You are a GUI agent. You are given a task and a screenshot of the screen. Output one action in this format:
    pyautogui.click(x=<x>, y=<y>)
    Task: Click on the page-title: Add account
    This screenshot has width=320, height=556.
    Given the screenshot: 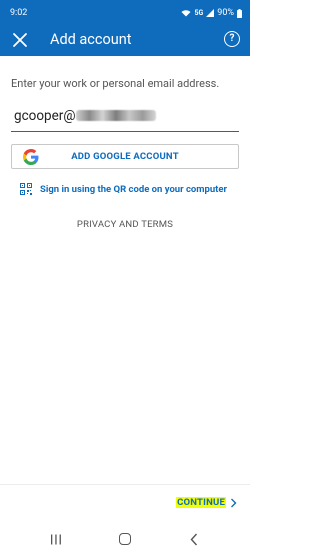 What is the action you would take?
    pyautogui.click(x=91, y=39)
    